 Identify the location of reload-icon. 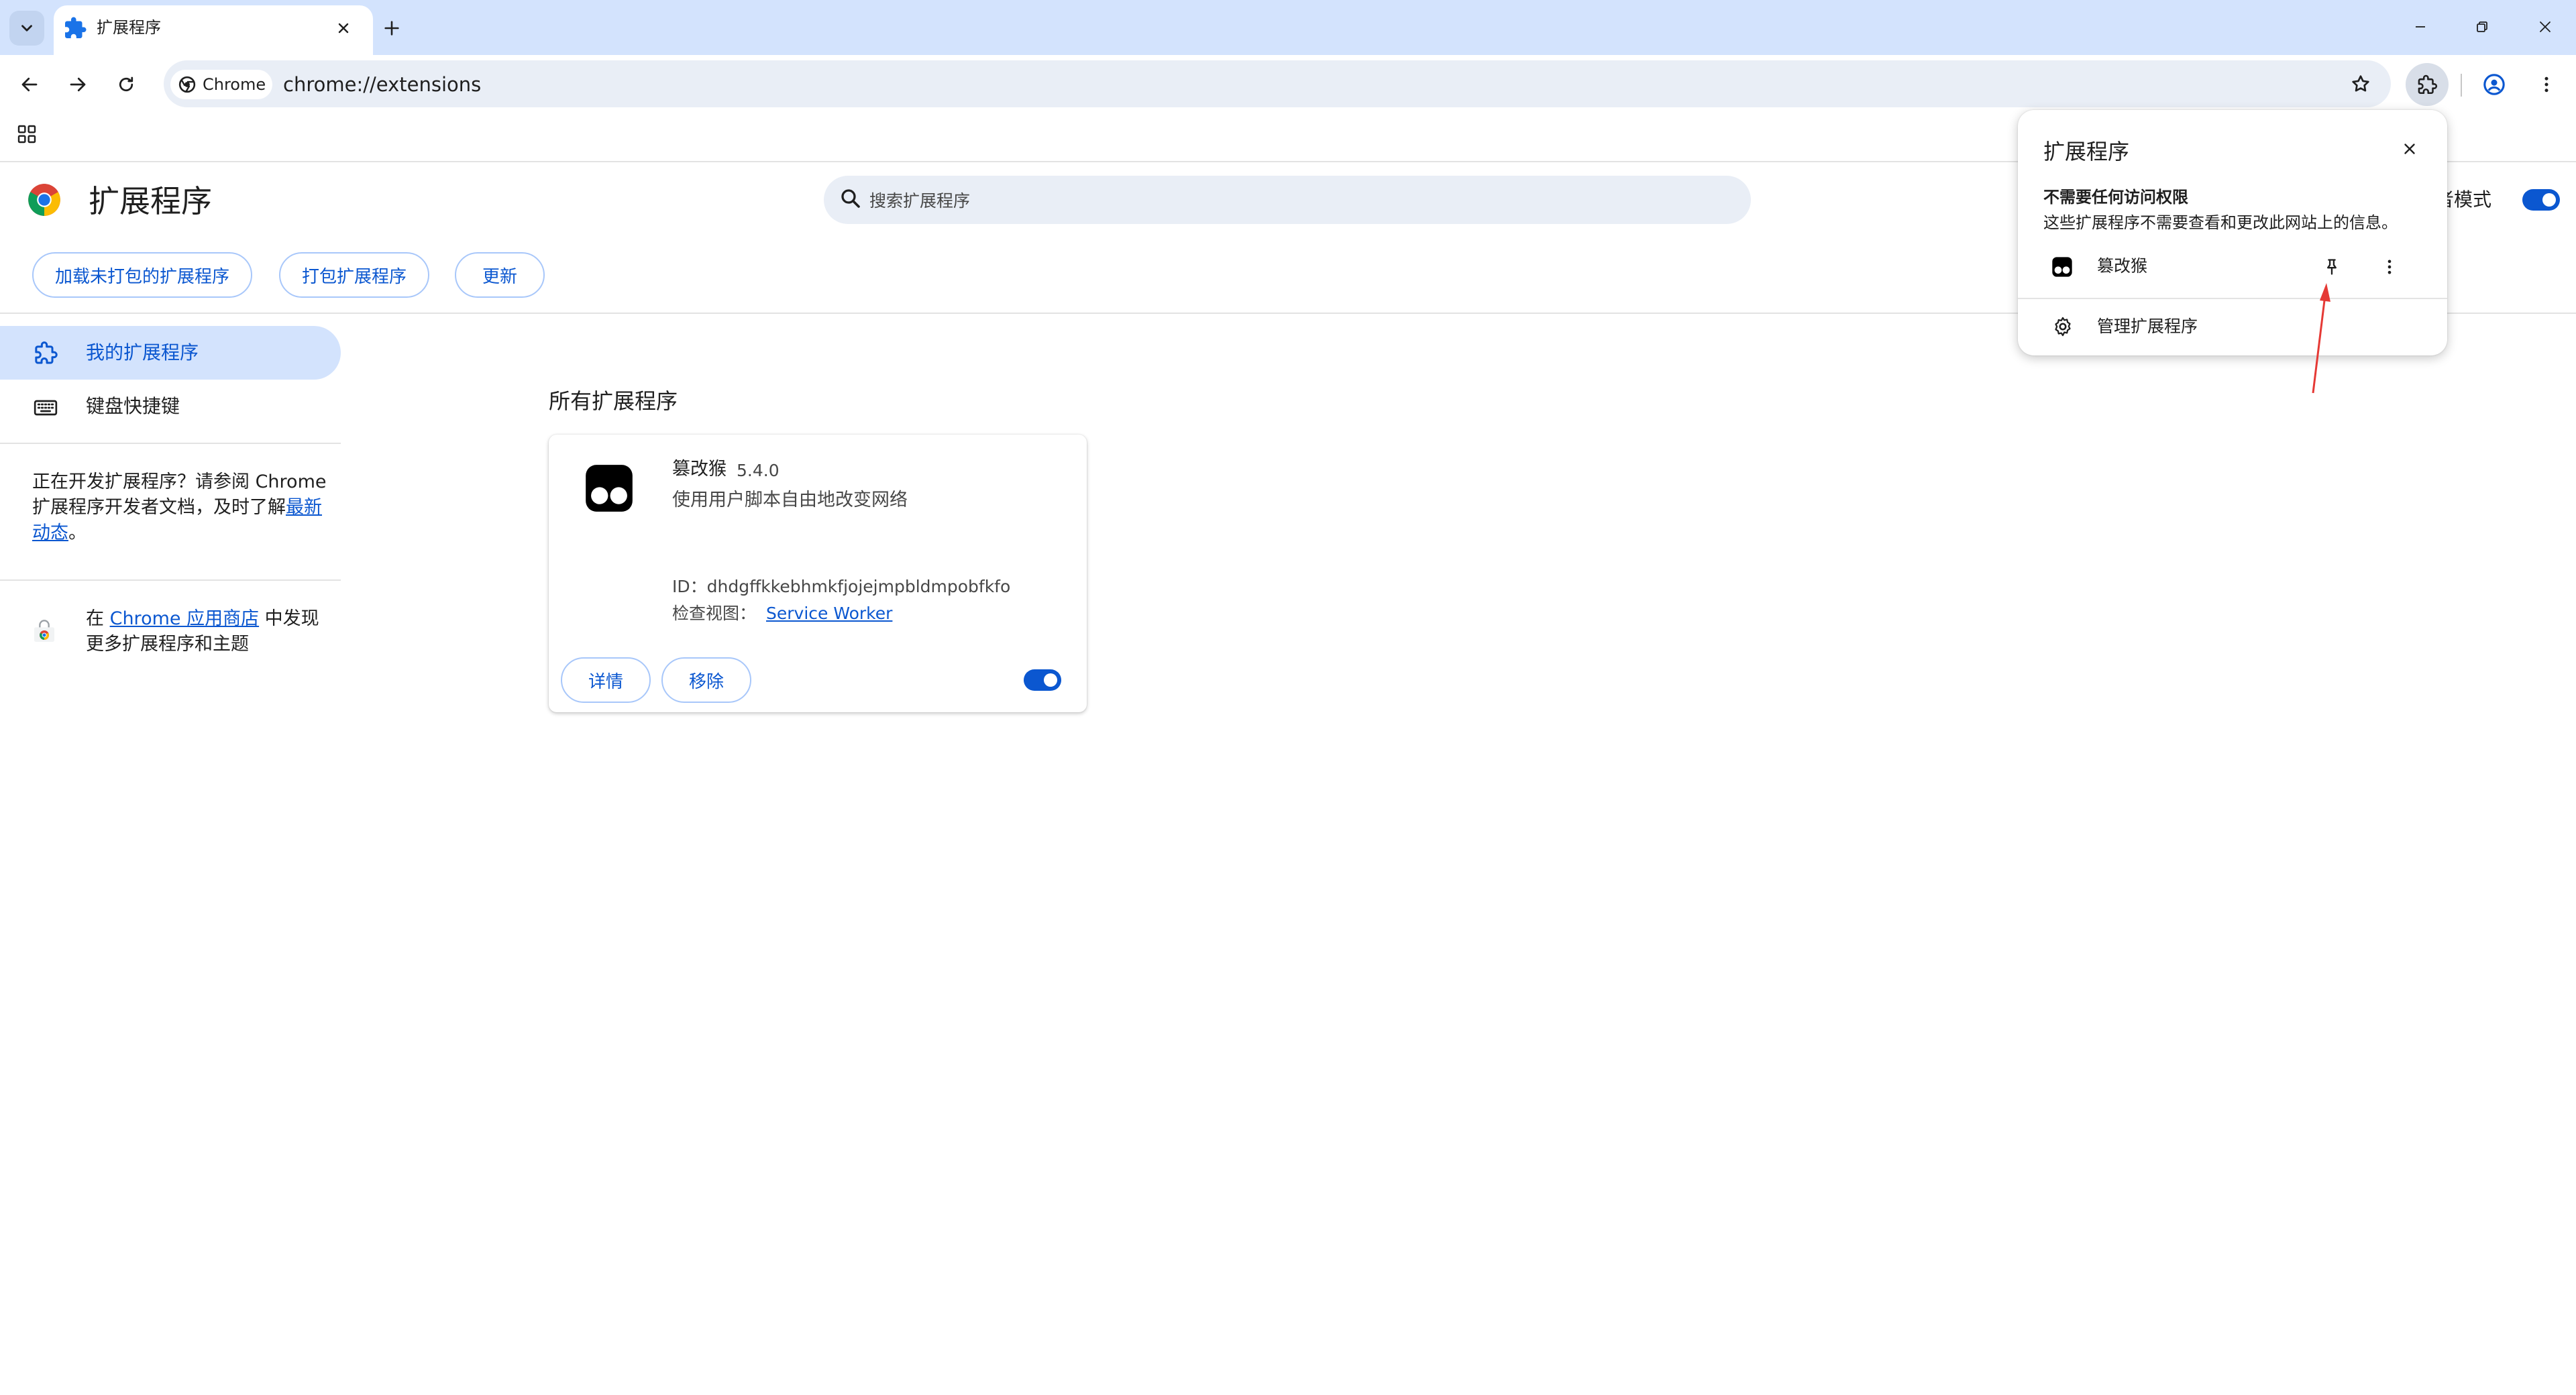
(126, 84).